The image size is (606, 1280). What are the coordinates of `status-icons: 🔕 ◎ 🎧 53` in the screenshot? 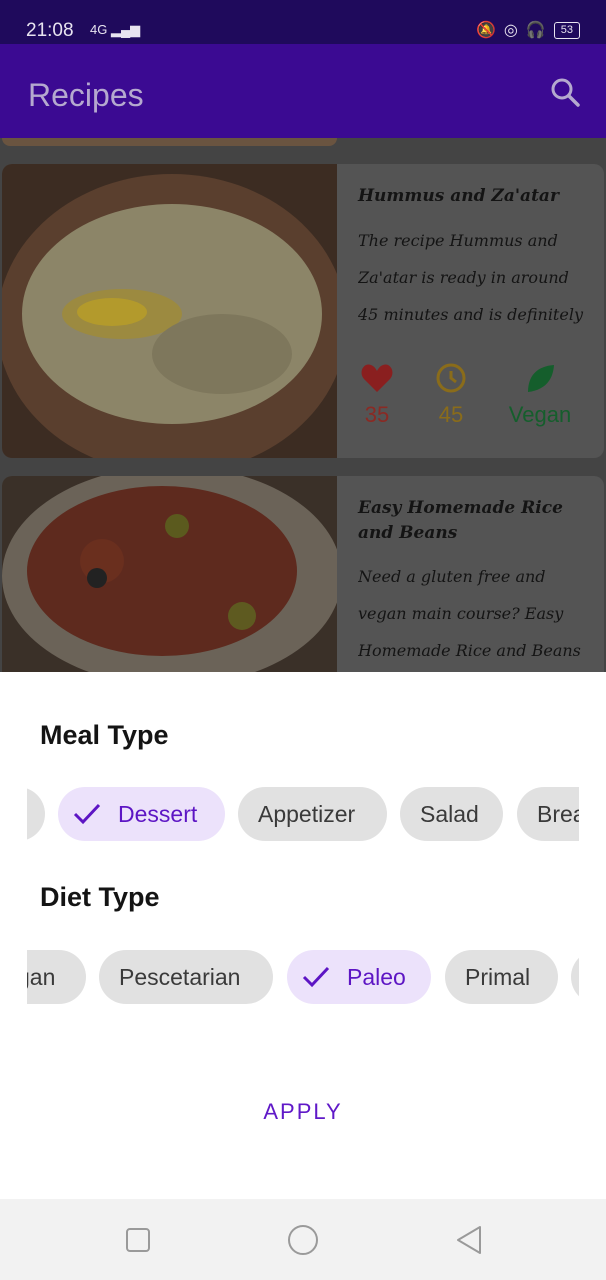 It's located at (528, 30).